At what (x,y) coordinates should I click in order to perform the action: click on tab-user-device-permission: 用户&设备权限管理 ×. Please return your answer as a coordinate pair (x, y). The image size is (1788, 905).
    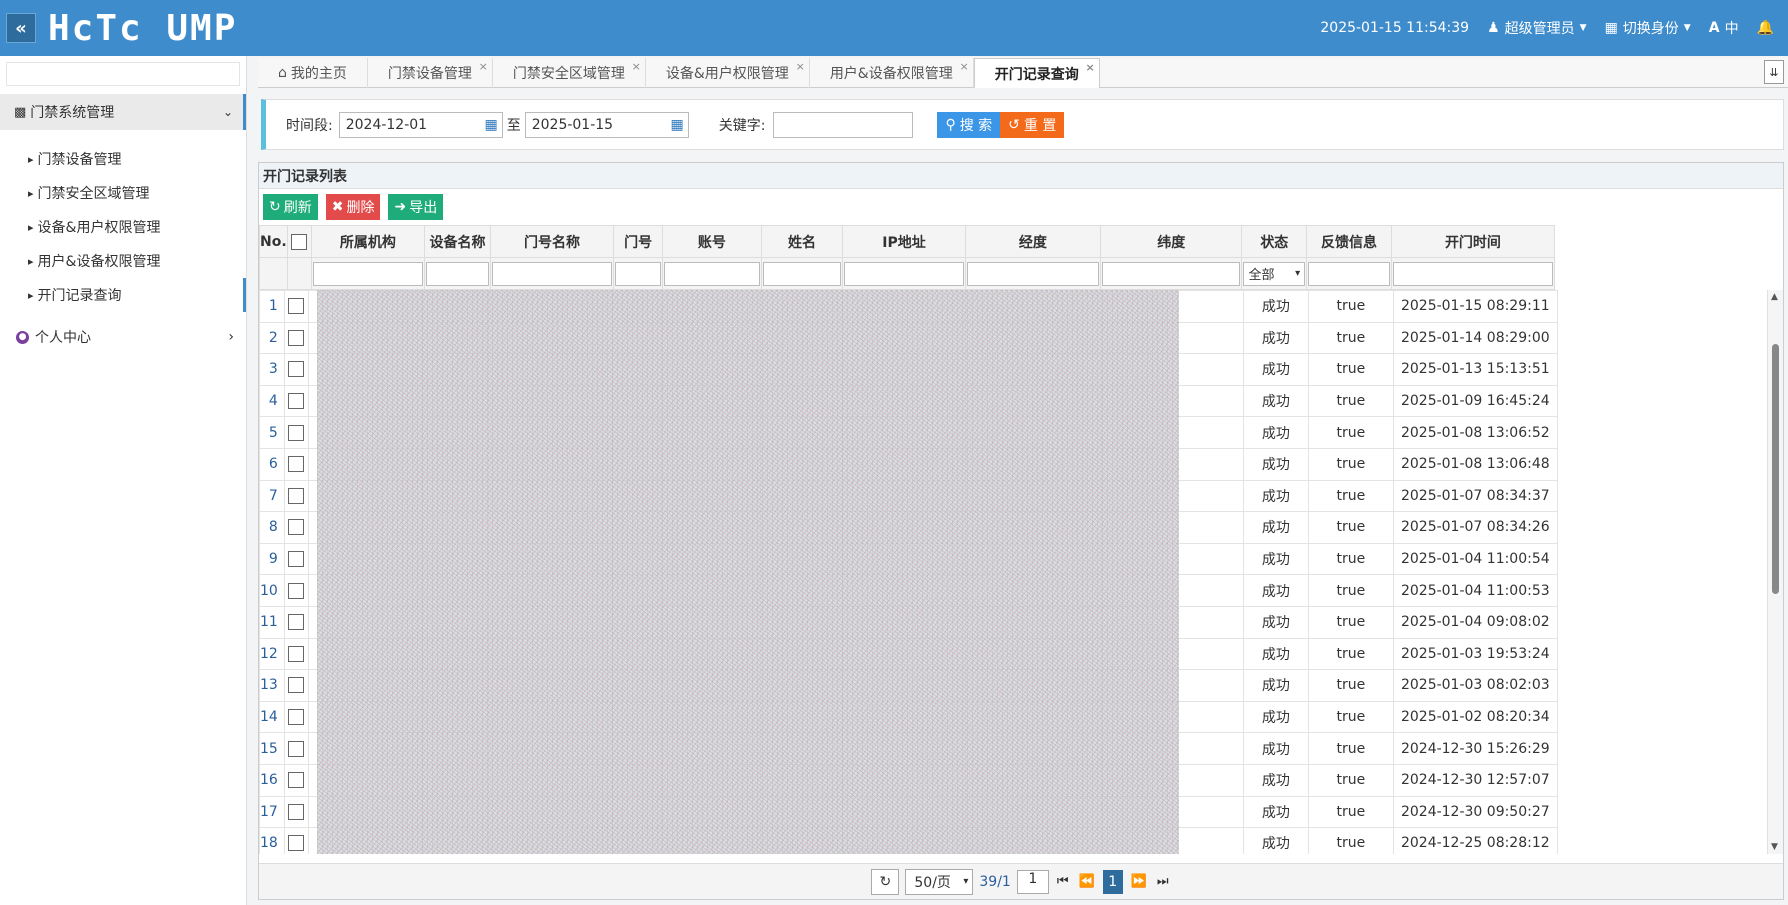
    Looking at the image, I should click on (892, 73).